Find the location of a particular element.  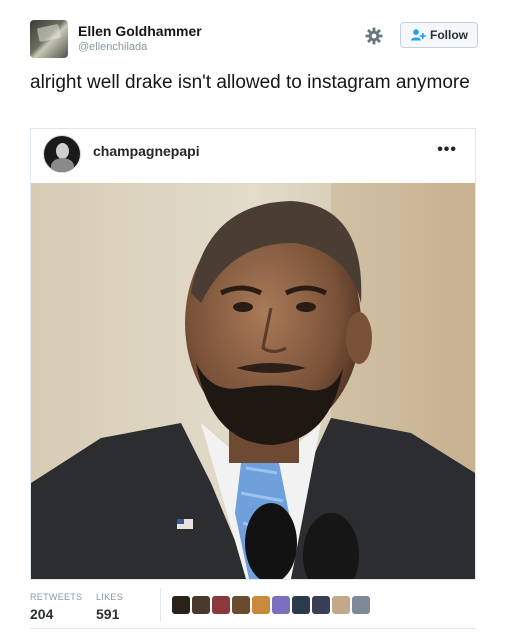

card-header: champagnepapi ••• is located at coordinates (253, 156).